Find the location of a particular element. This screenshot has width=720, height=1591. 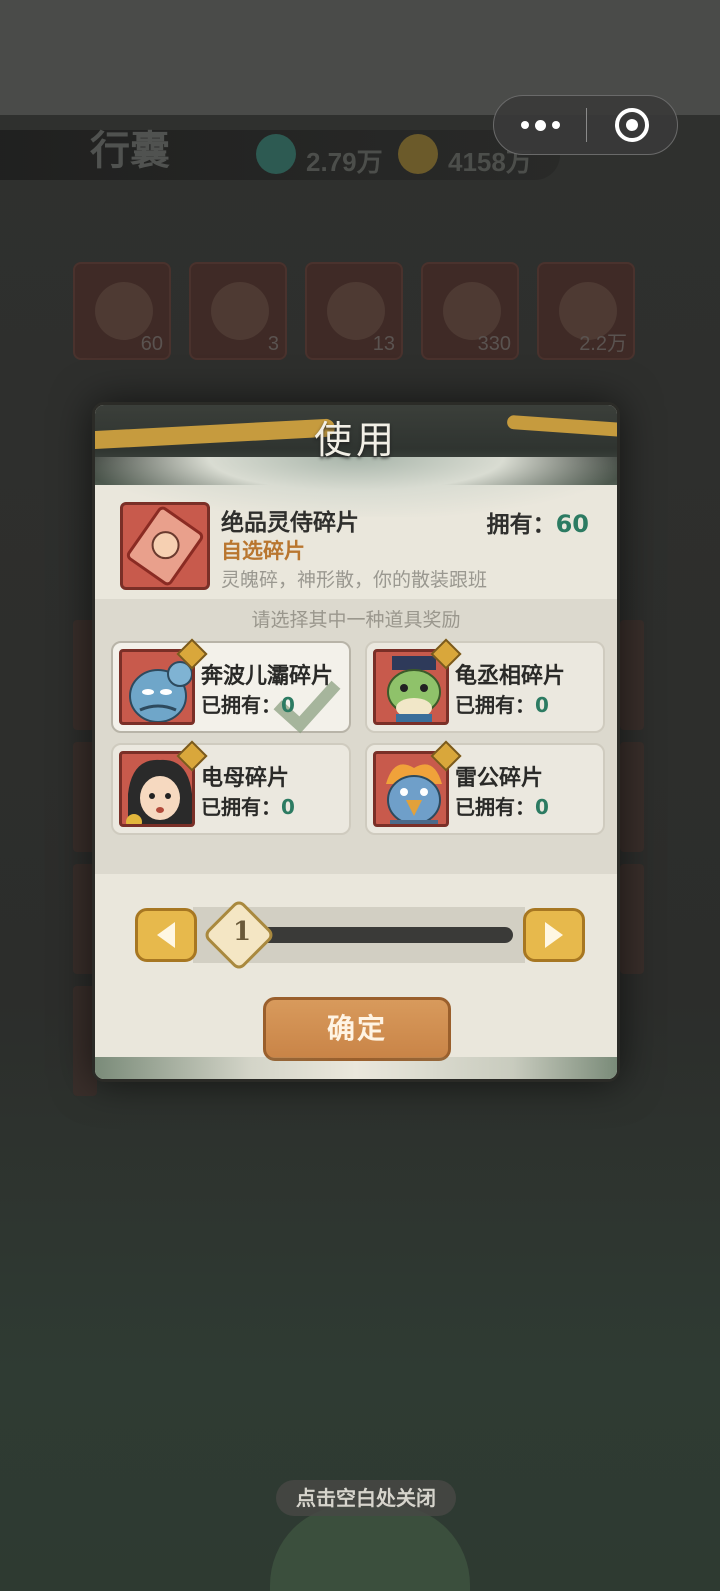

slot-count: 60 is located at coordinates (151, 344).